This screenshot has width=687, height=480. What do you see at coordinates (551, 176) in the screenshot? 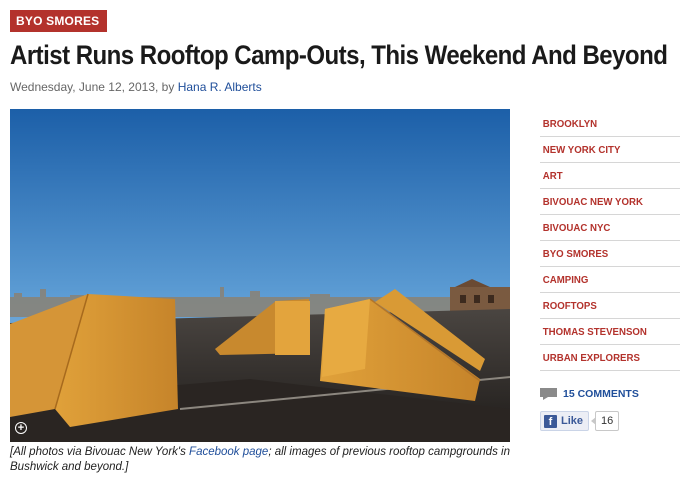
I see `tag-link-art: ART` at bounding box center [551, 176].